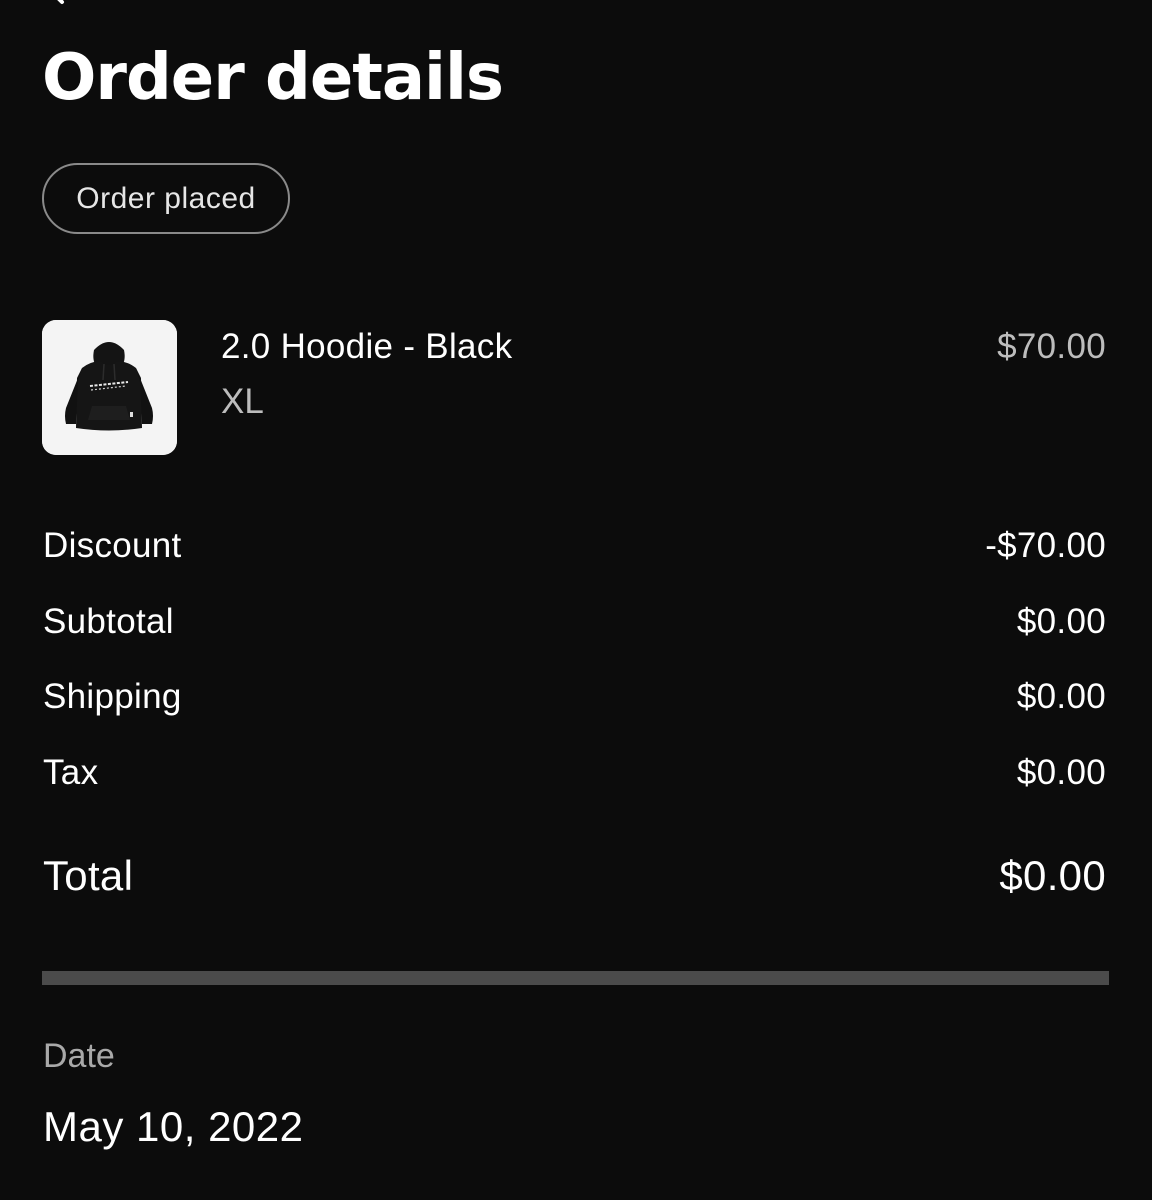 Image resolution: width=1152 pixels, height=1200 pixels. I want to click on product-price: $70.00, so click(1051, 346).